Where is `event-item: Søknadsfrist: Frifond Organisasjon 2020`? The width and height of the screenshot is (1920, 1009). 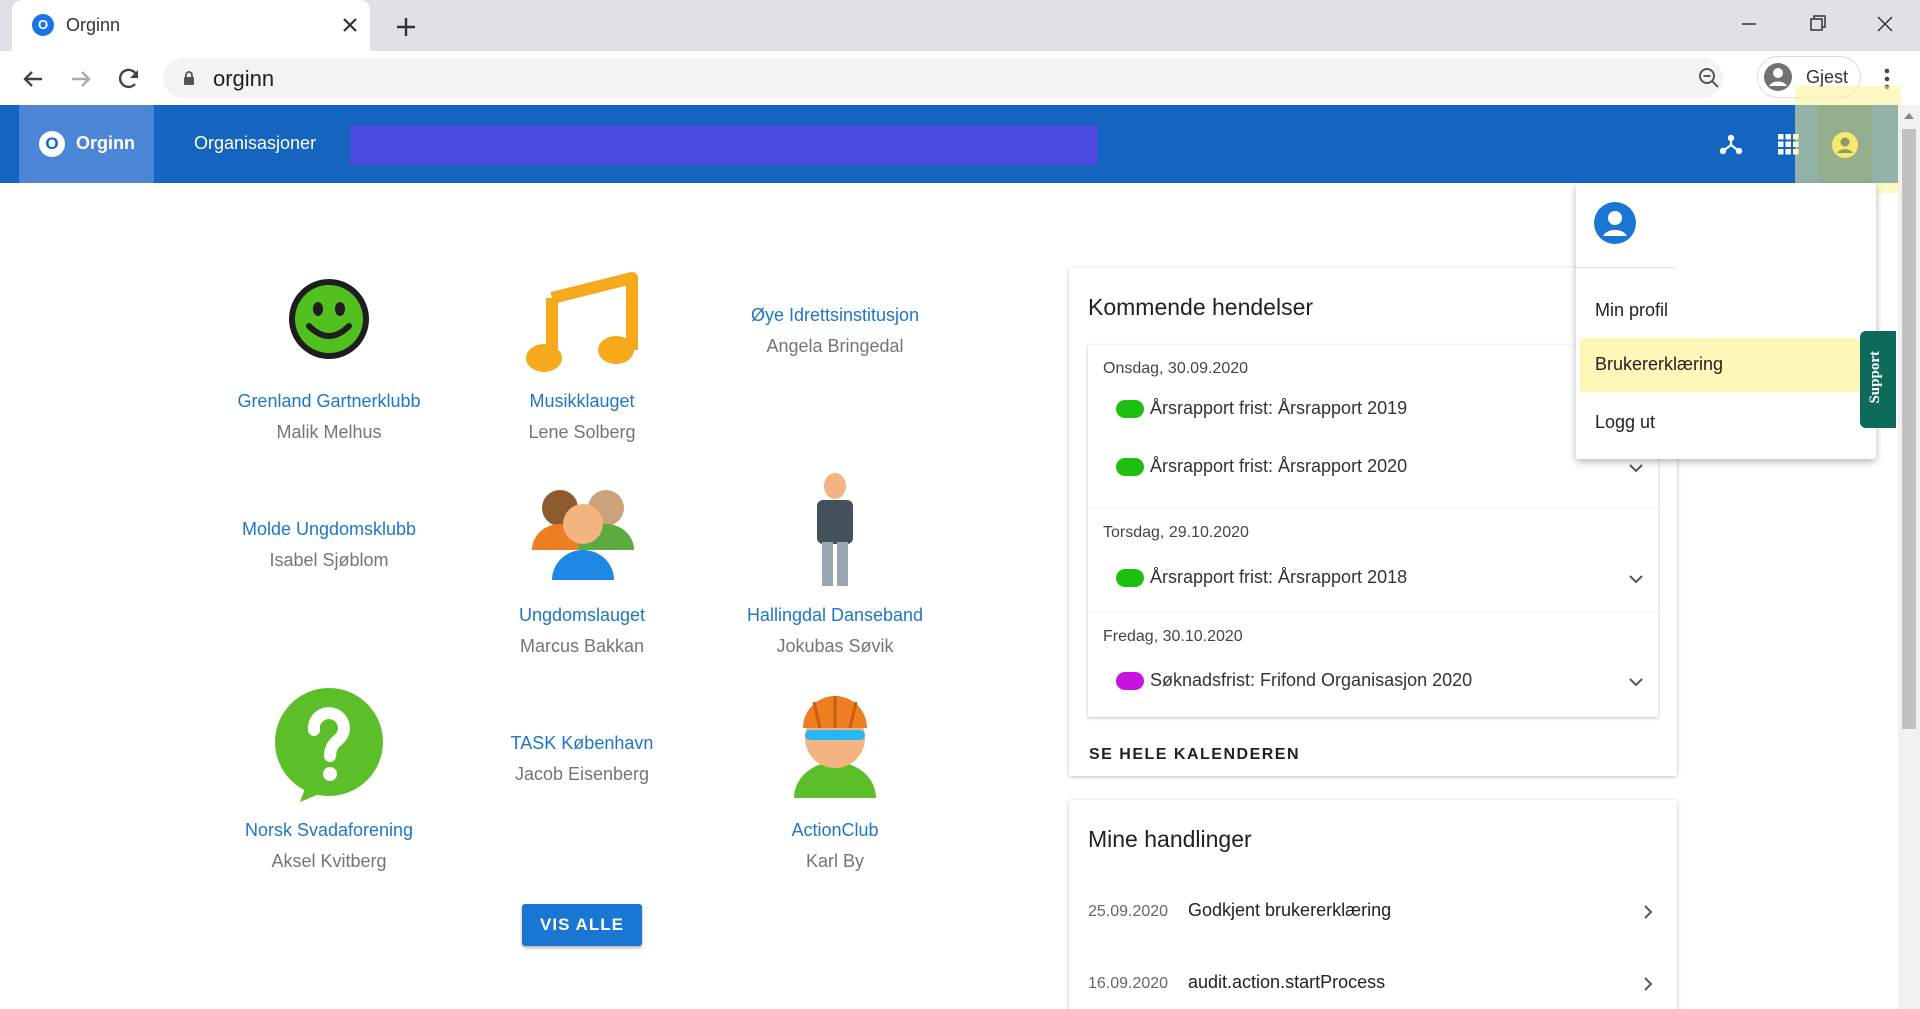 event-item: Søknadsfrist: Frifond Organisasjon 2020 is located at coordinates (1381, 681).